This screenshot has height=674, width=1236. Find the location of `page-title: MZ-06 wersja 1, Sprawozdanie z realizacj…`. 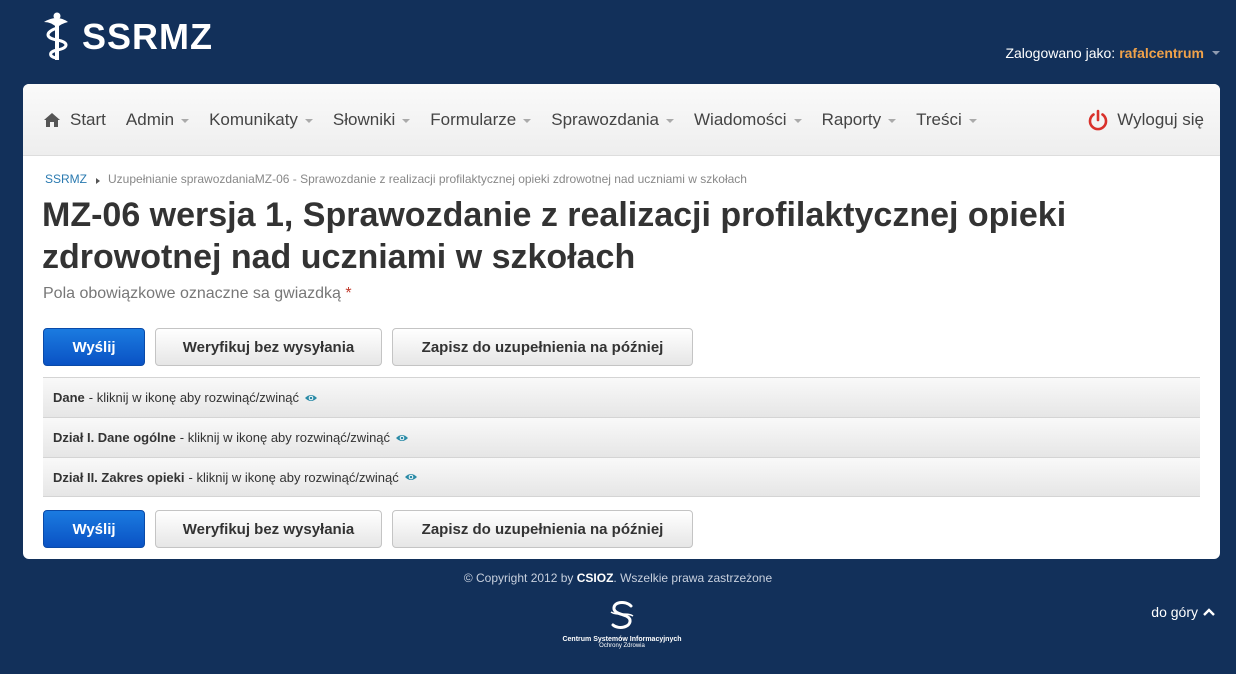

page-title: MZ-06 wersja 1, Sprawozdanie z realizacj… is located at coordinates (554, 236).